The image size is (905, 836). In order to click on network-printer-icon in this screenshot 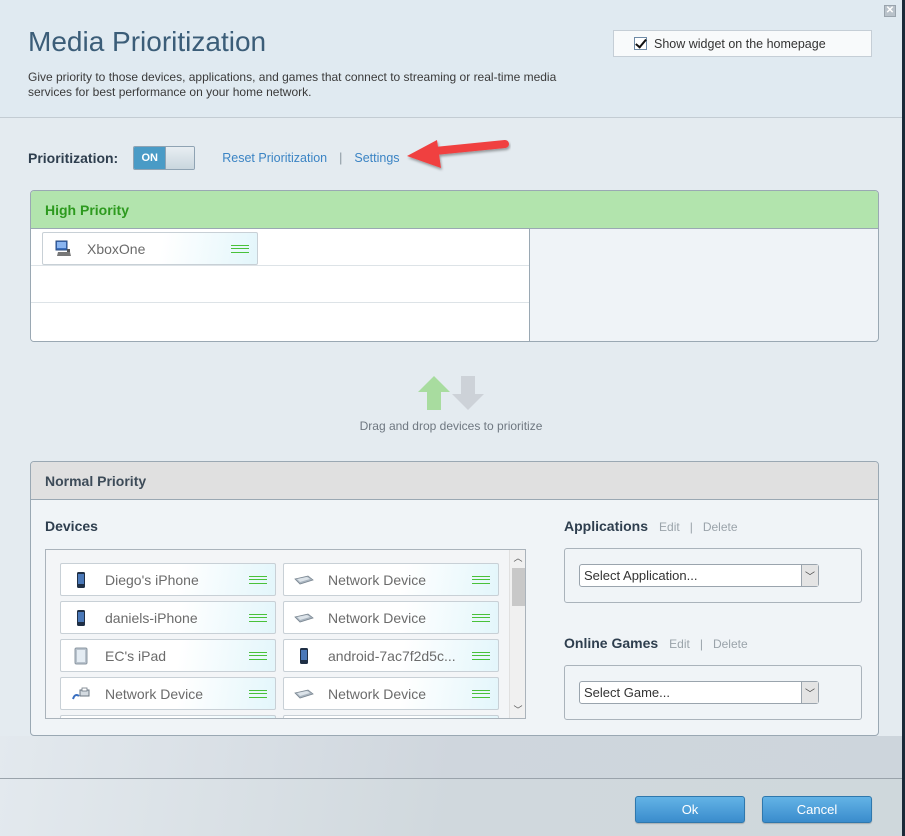, I will do `click(81, 694)`.